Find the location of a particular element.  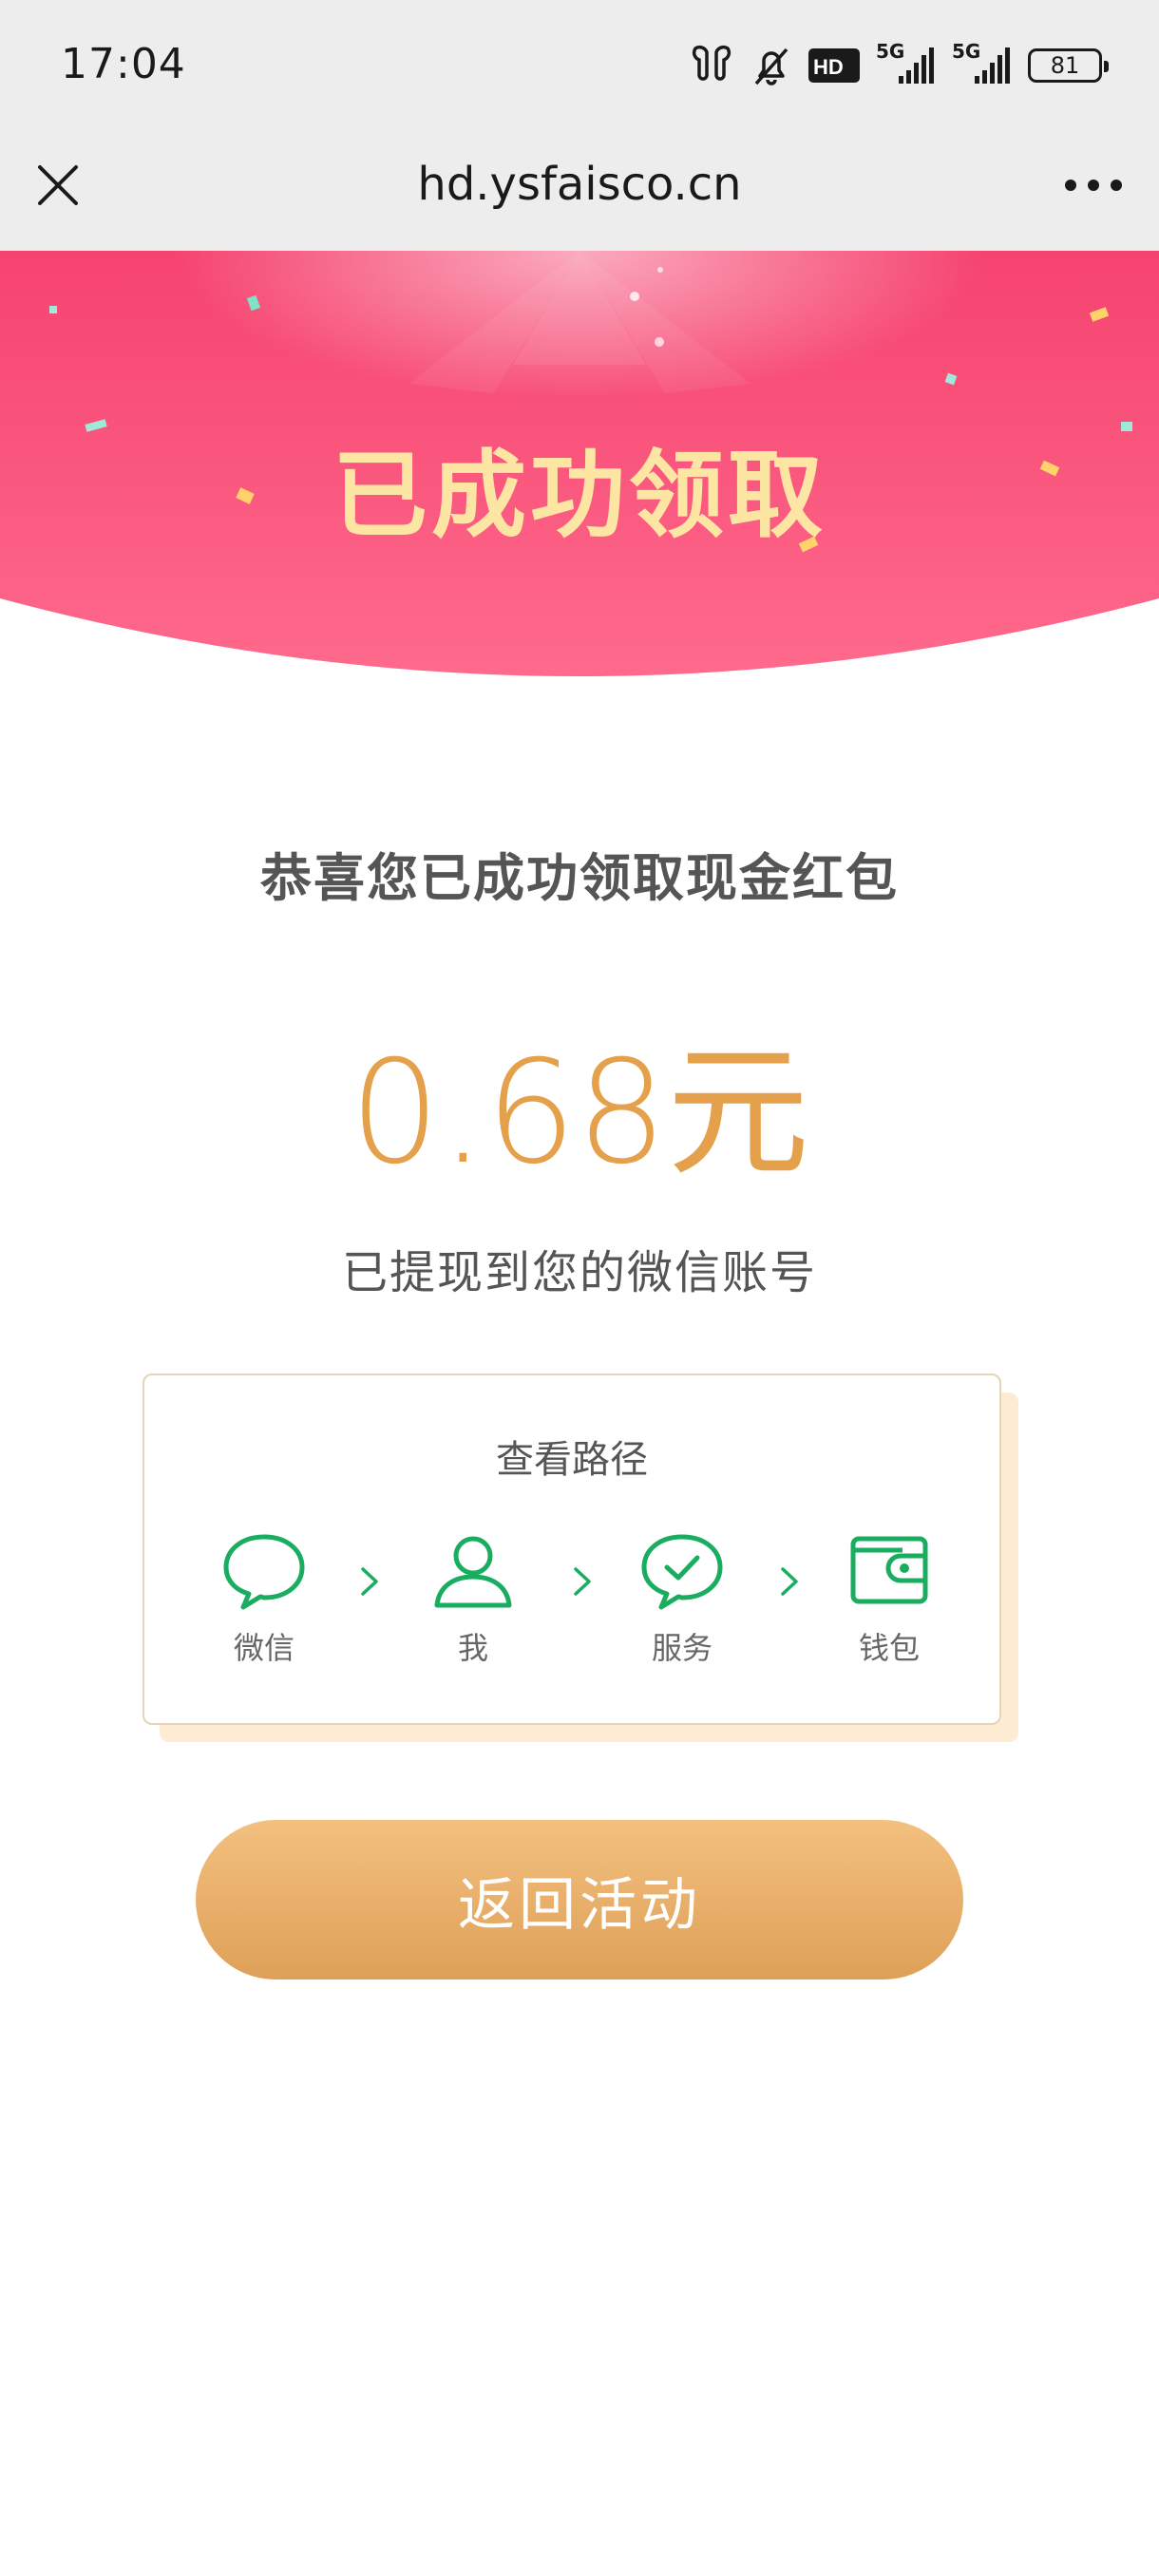

step-label-wallet: 钱包 is located at coordinates (889, 1648).